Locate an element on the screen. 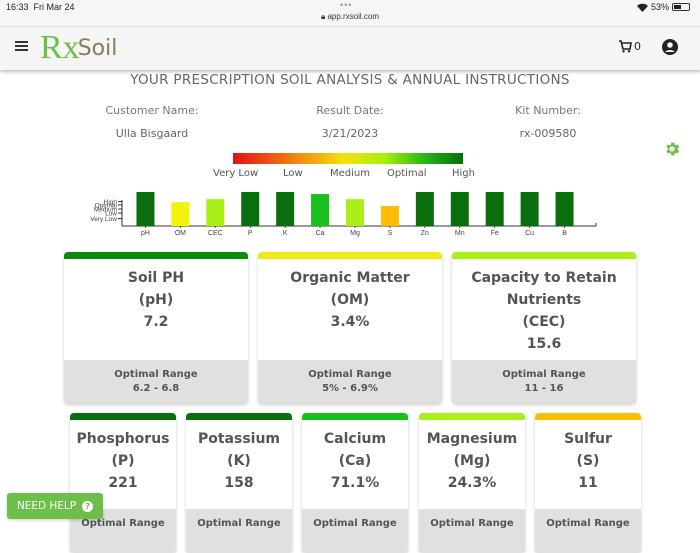 This screenshot has width=700, height=553. help-question-icon: ? is located at coordinates (88, 506).